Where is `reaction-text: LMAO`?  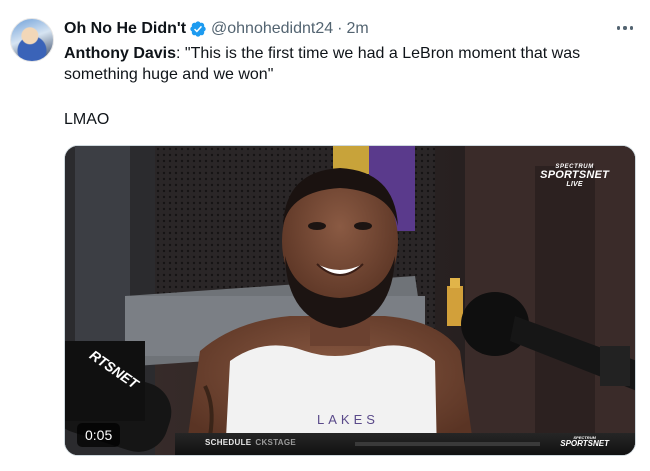 reaction-text: LMAO is located at coordinates (87, 119).